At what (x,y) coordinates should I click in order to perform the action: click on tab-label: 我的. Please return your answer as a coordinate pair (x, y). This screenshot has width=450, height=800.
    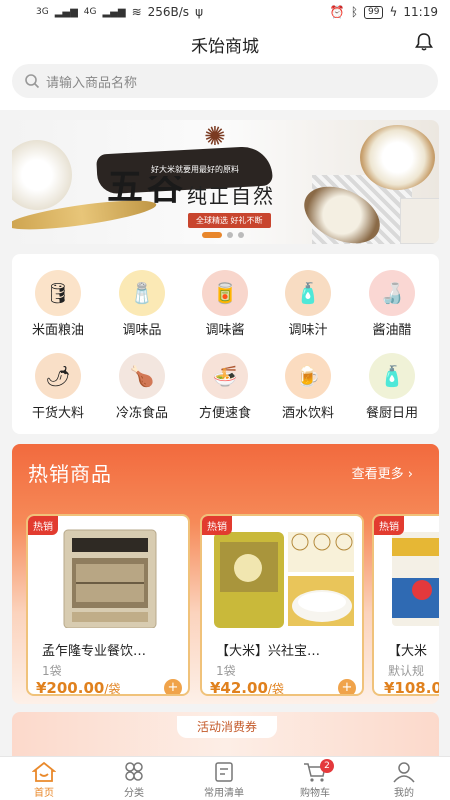
    Looking at the image, I should click on (404, 793).